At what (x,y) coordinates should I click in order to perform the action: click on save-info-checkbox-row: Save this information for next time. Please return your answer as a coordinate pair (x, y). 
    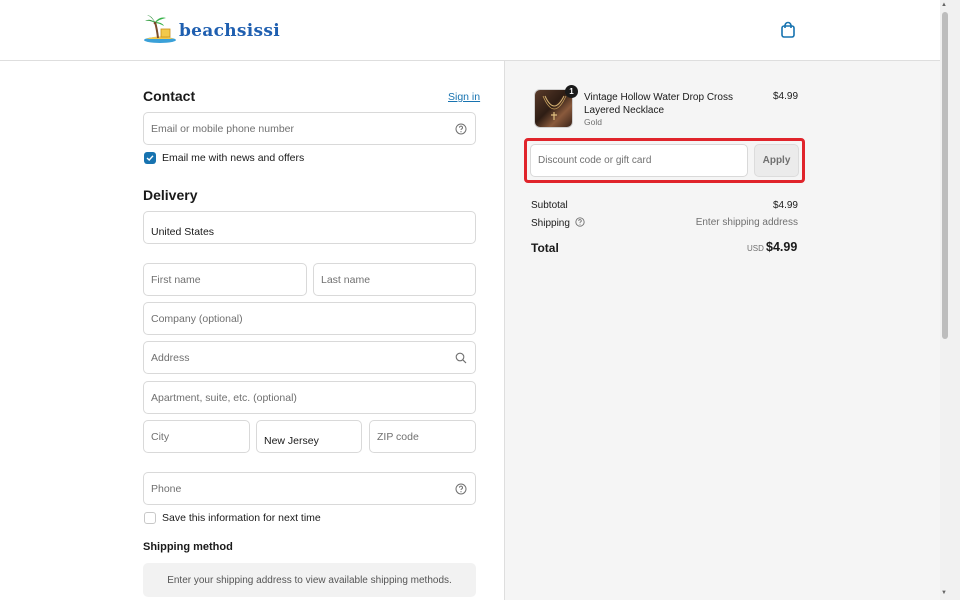
    Looking at the image, I should click on (232, 518).